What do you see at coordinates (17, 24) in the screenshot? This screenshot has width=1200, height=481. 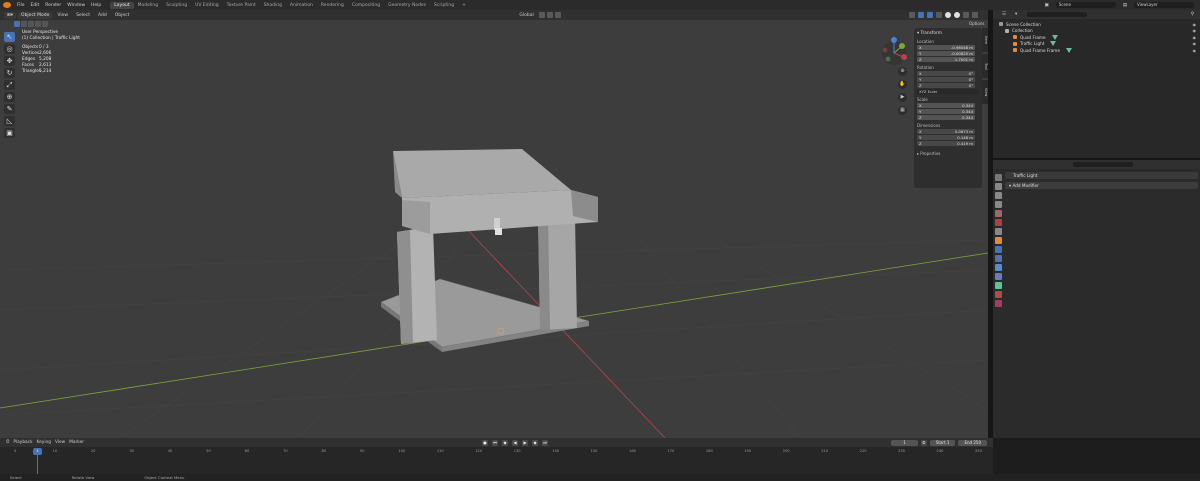 I see `select-new-icon` at bounding box center [17, 24].